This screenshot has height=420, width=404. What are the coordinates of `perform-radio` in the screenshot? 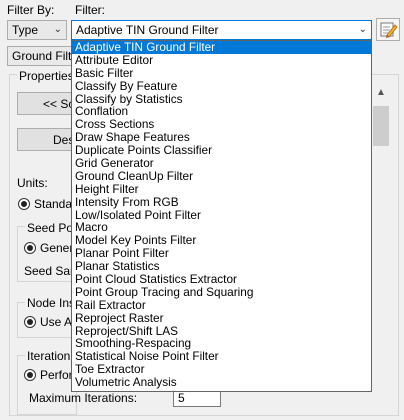 It's located at (30, 375).